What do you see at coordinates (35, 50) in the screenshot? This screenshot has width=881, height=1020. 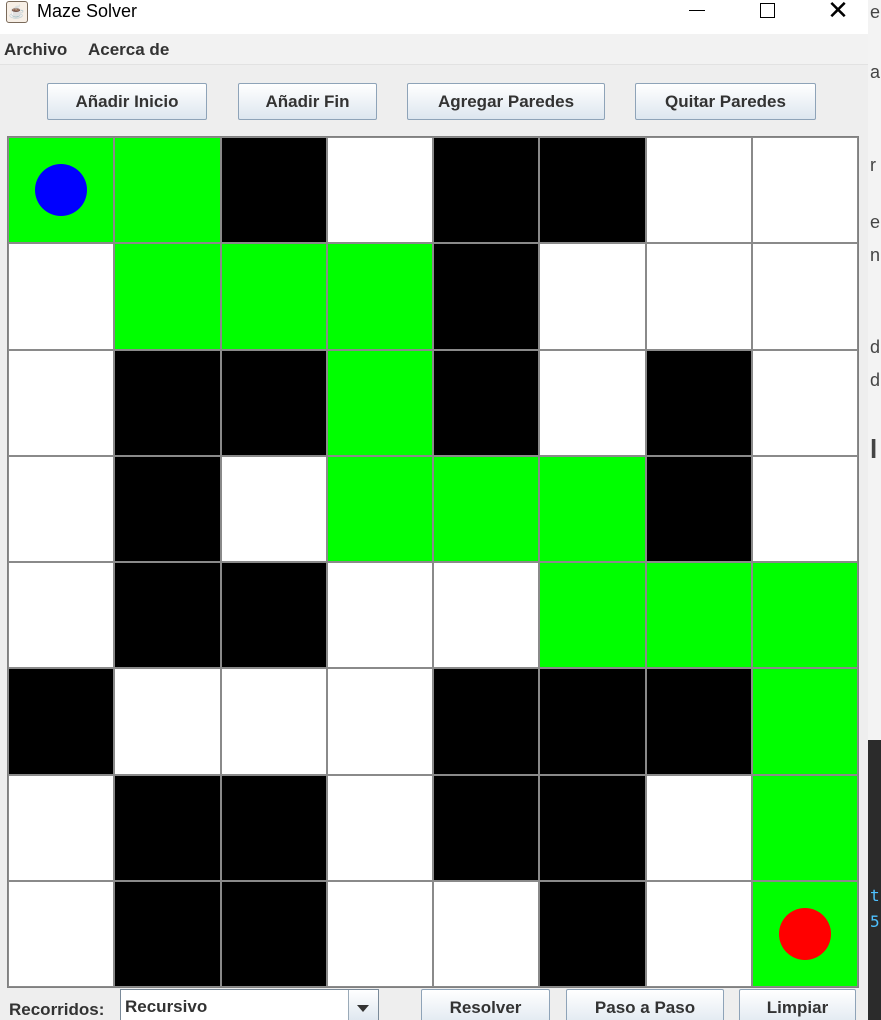 I see `menu-archivo: Archivo` at bounding box center [35, 50].